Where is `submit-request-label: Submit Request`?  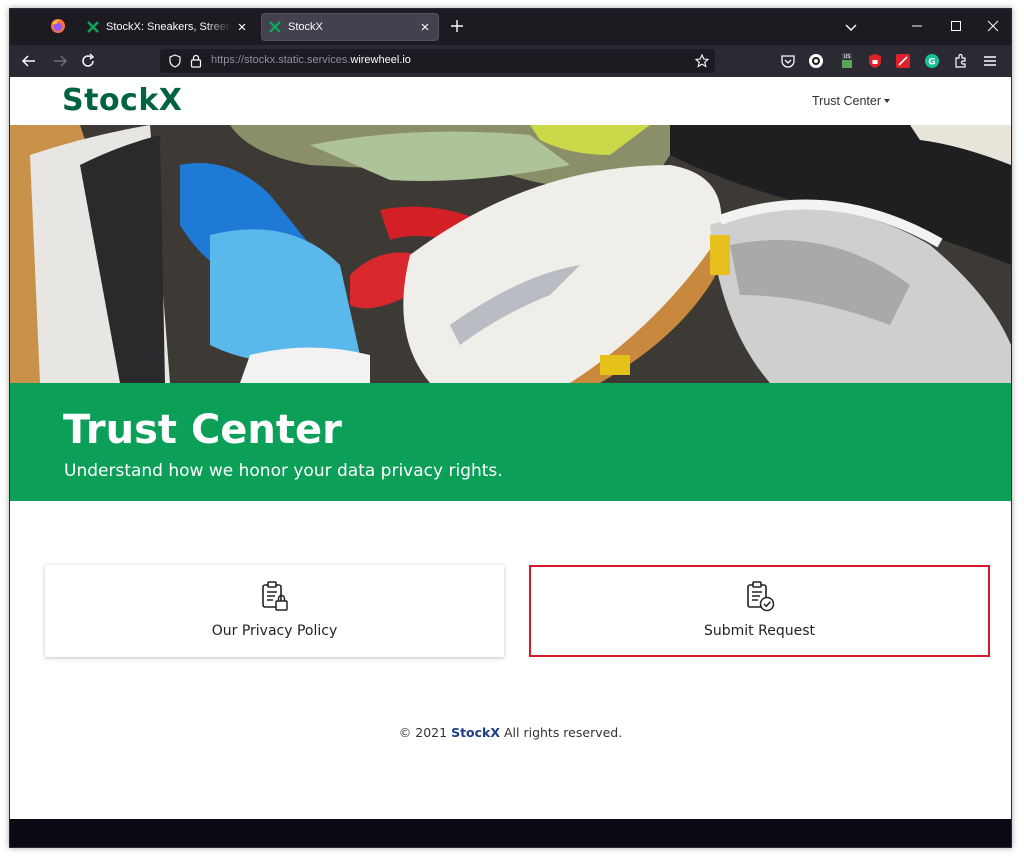
submit-request-label: Submit Request is located at coordinates (759, 631).